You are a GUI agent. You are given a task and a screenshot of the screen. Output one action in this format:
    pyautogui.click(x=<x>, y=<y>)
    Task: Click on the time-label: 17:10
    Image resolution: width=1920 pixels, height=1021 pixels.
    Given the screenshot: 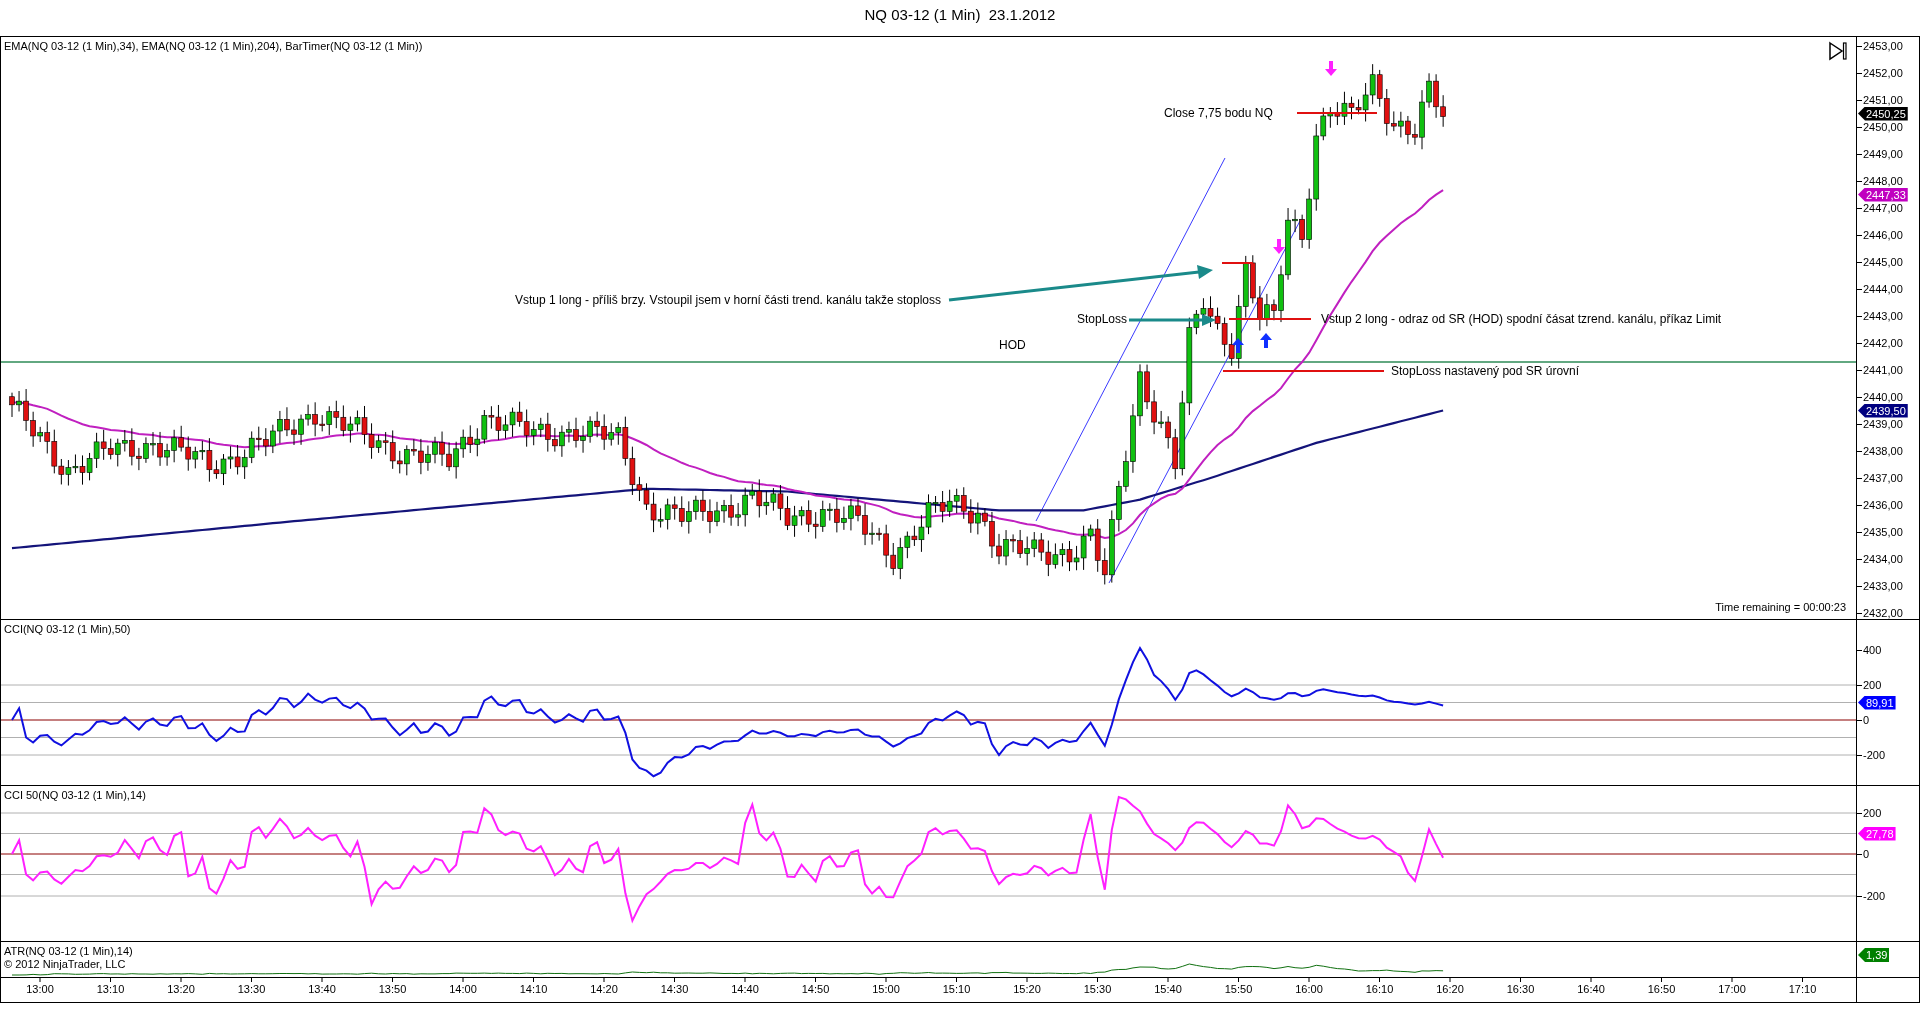 What is the action you would take?
    pyautogui.click(x=1802, y=989)
    